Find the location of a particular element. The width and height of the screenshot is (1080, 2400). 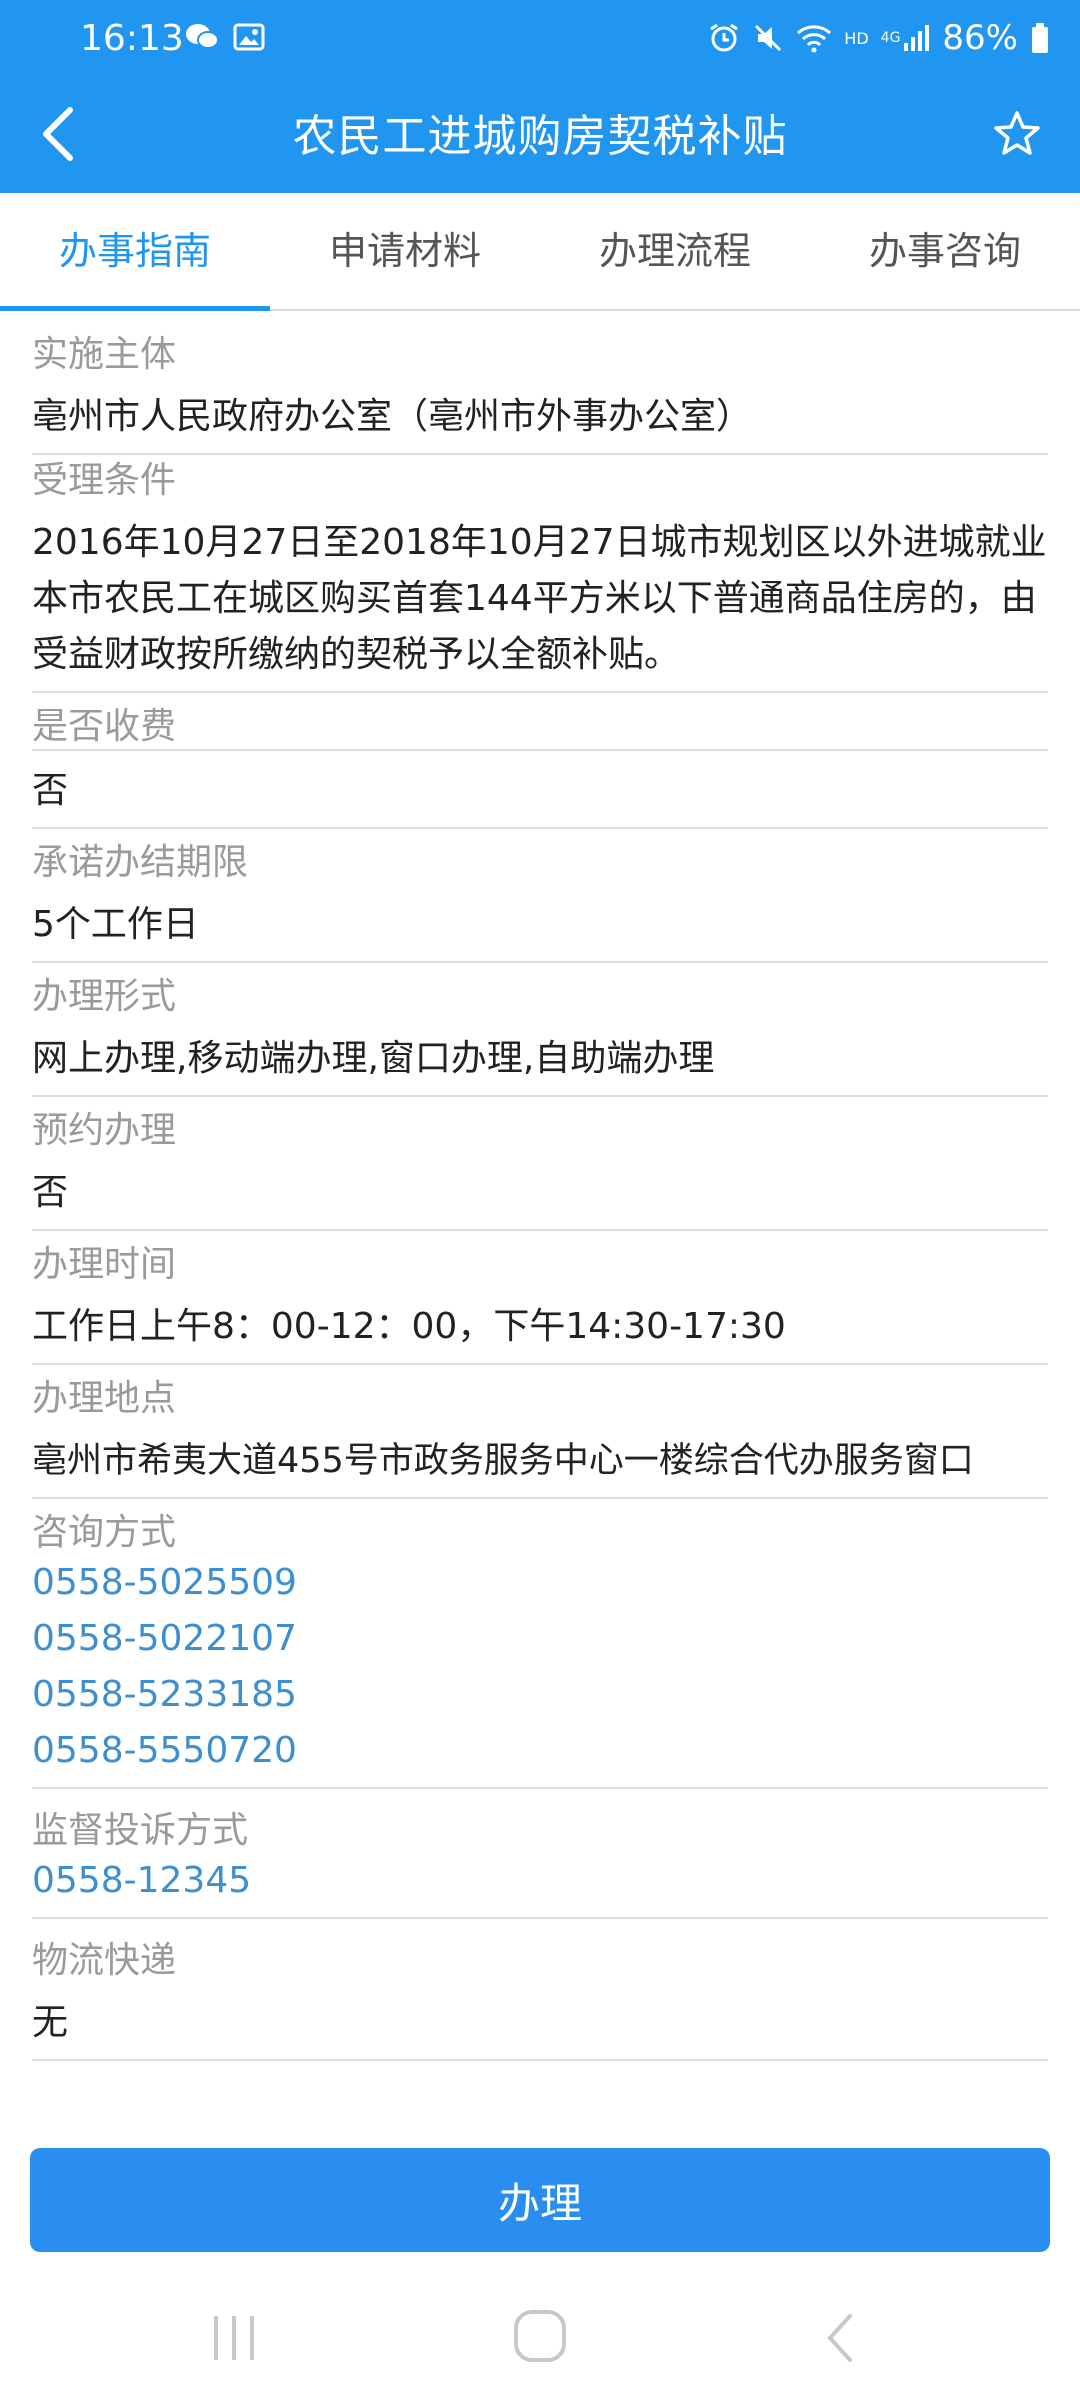

implementer-section: 实施主体 亳州市人民政府办公室（亳州市外事办公室） is located at coordinates (540, 382).